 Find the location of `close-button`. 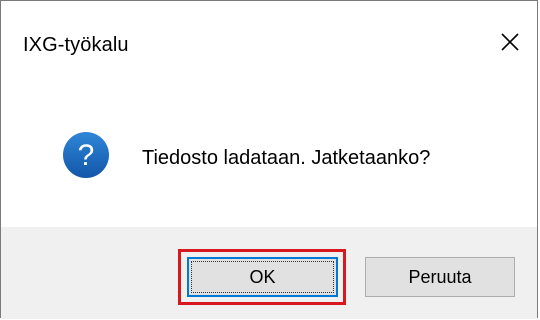

close-button is located at coordinates (510, 40).